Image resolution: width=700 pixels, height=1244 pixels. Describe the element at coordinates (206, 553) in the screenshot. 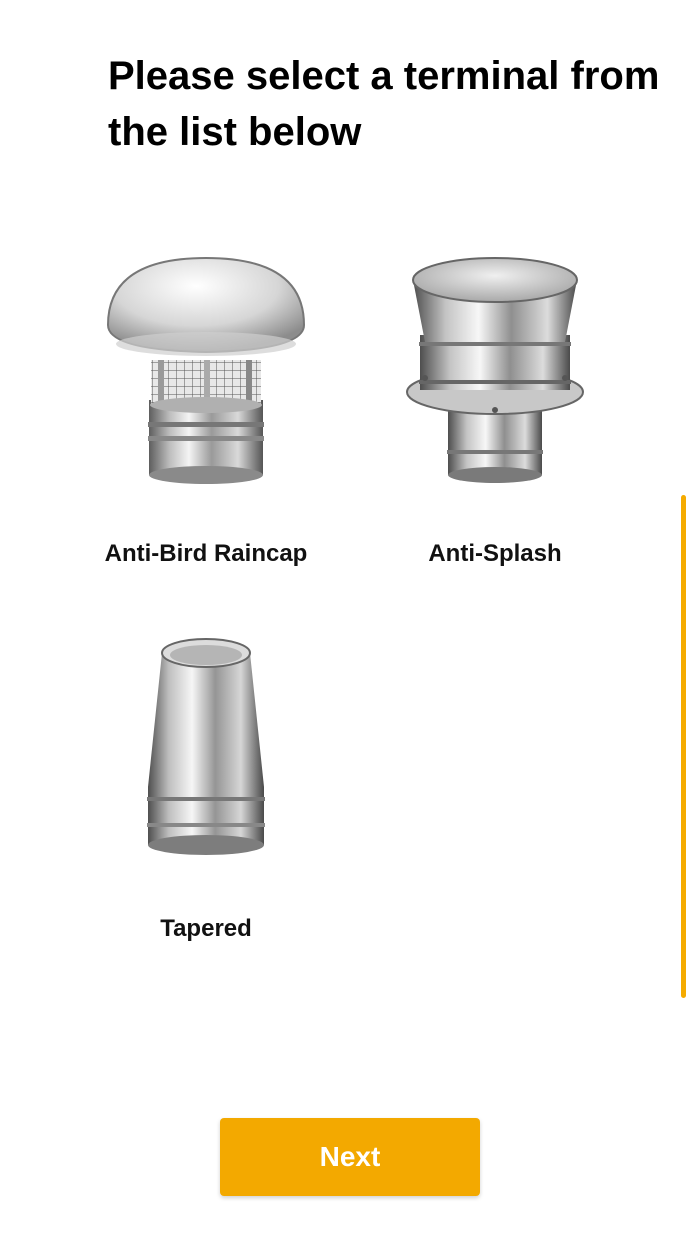

I see `terminal-label: Anti-Bird Raincap` at that location.